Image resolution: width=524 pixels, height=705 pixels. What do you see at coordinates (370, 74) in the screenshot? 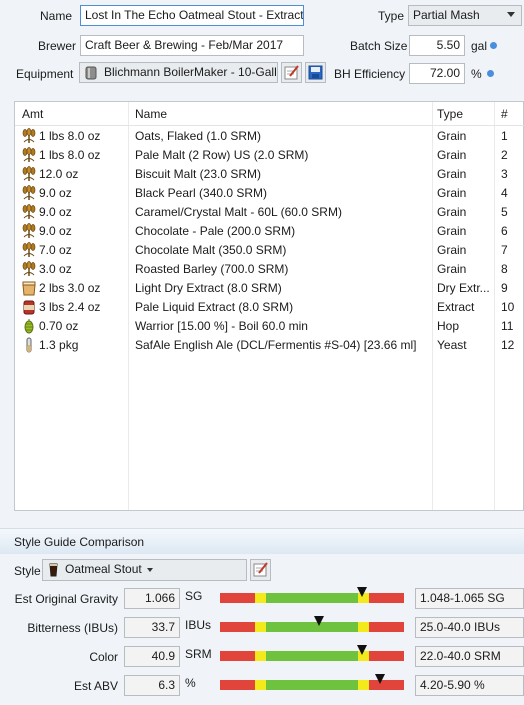
I see `bh-efficiency-label: BH Efficiency` at bounding box center [370, 74].